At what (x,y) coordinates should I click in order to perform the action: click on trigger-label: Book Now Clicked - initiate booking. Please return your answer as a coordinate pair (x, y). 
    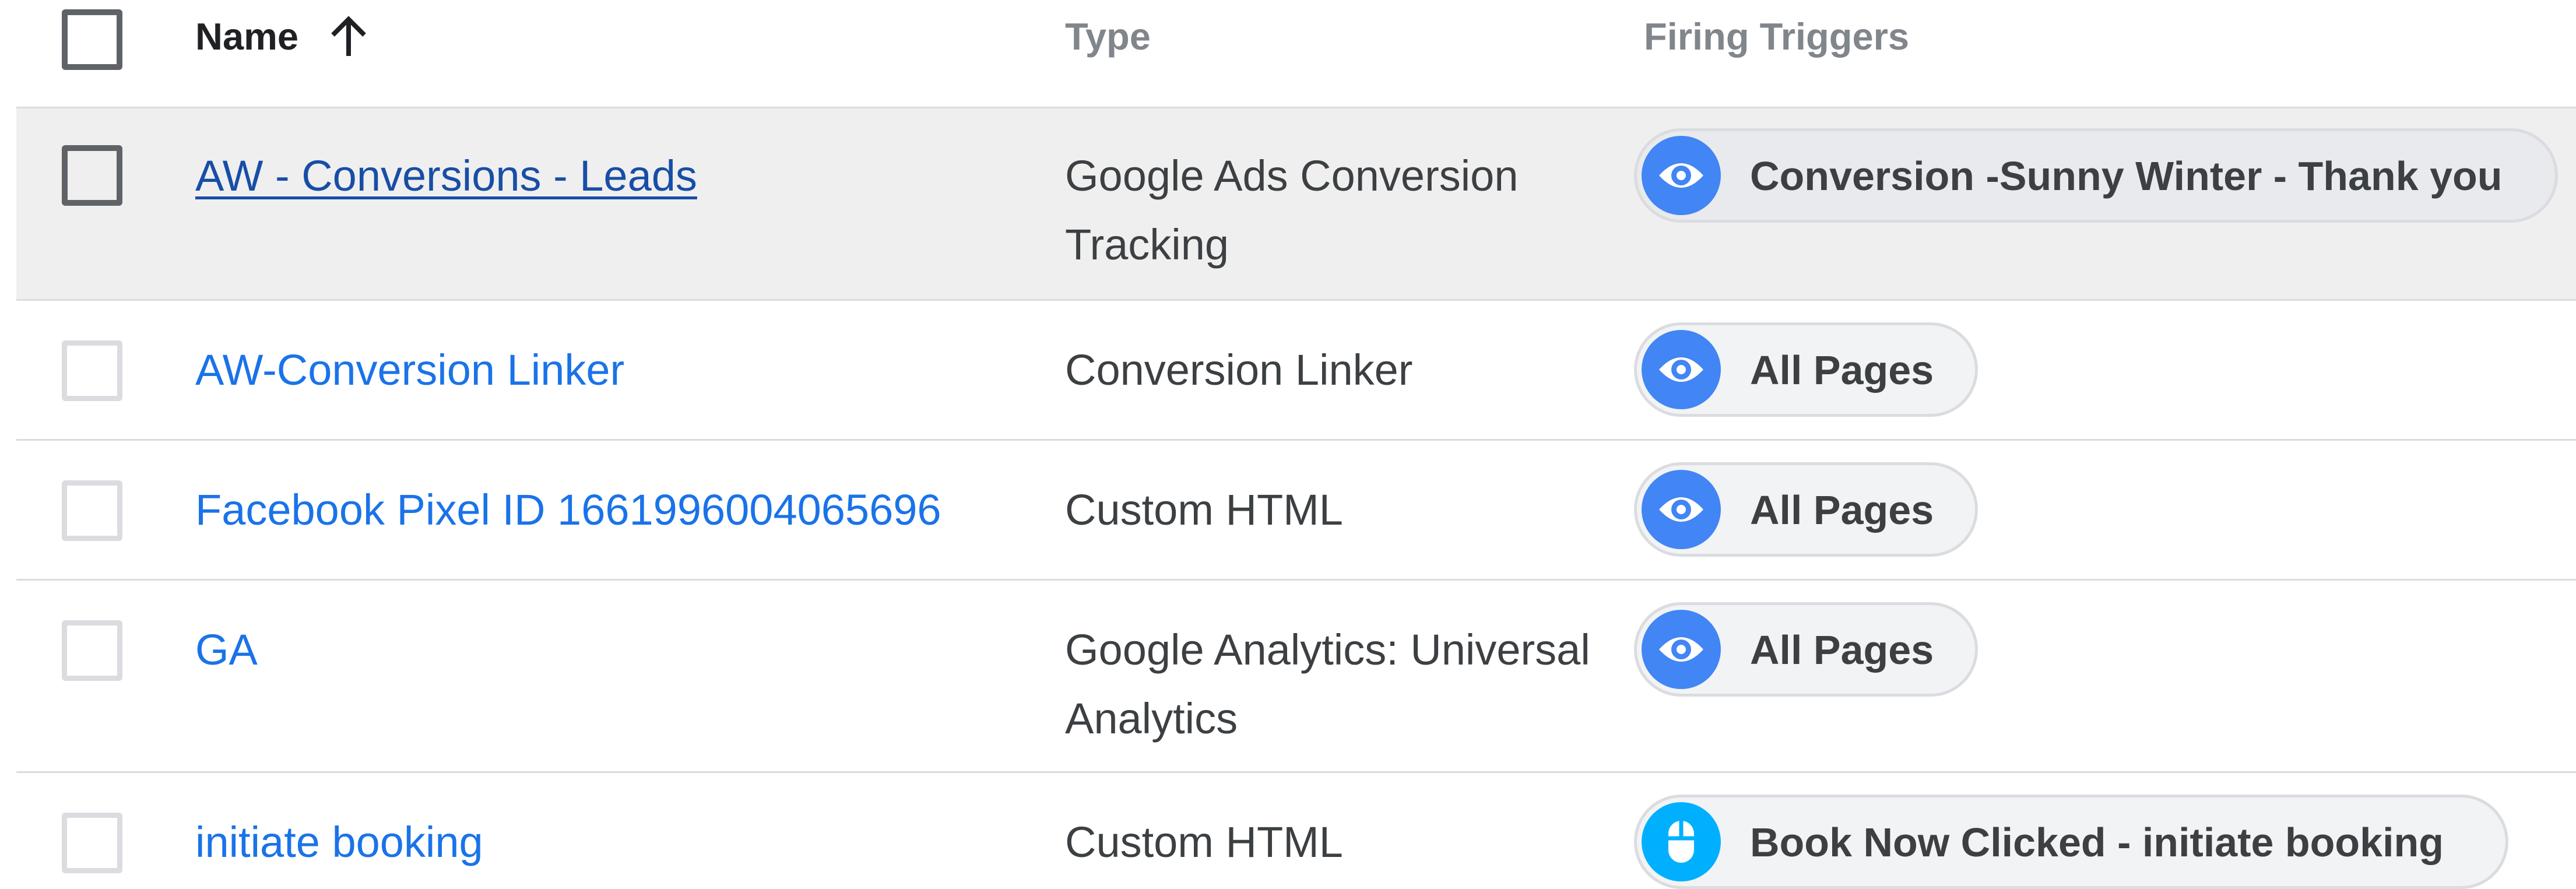
    Looking at the image, I should click on (2097, 842).